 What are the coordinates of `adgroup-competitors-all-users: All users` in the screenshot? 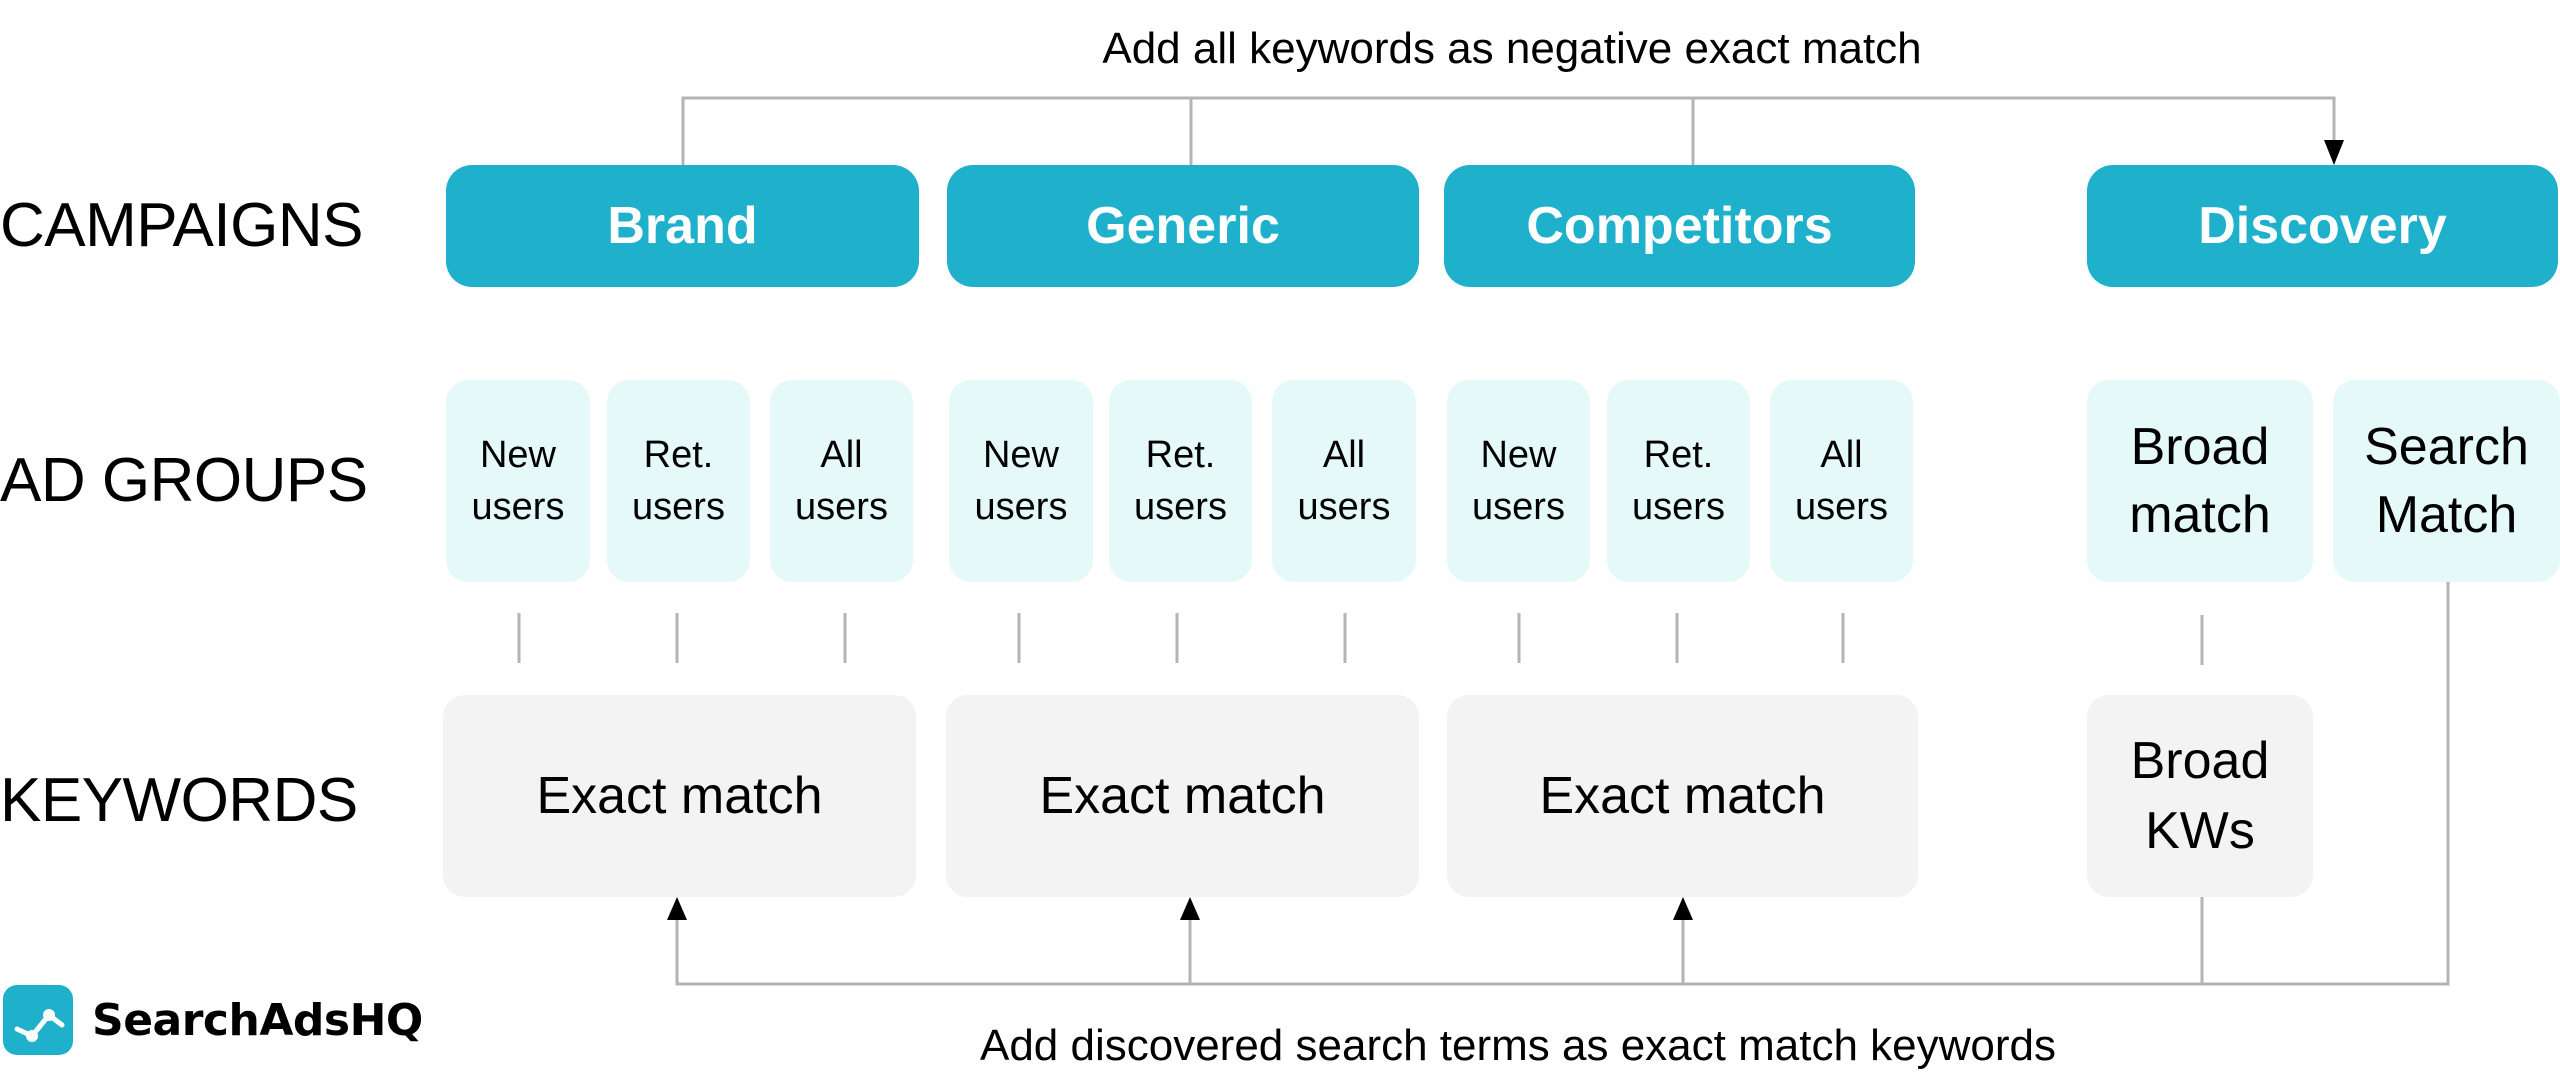 It's located at (1841, 481).